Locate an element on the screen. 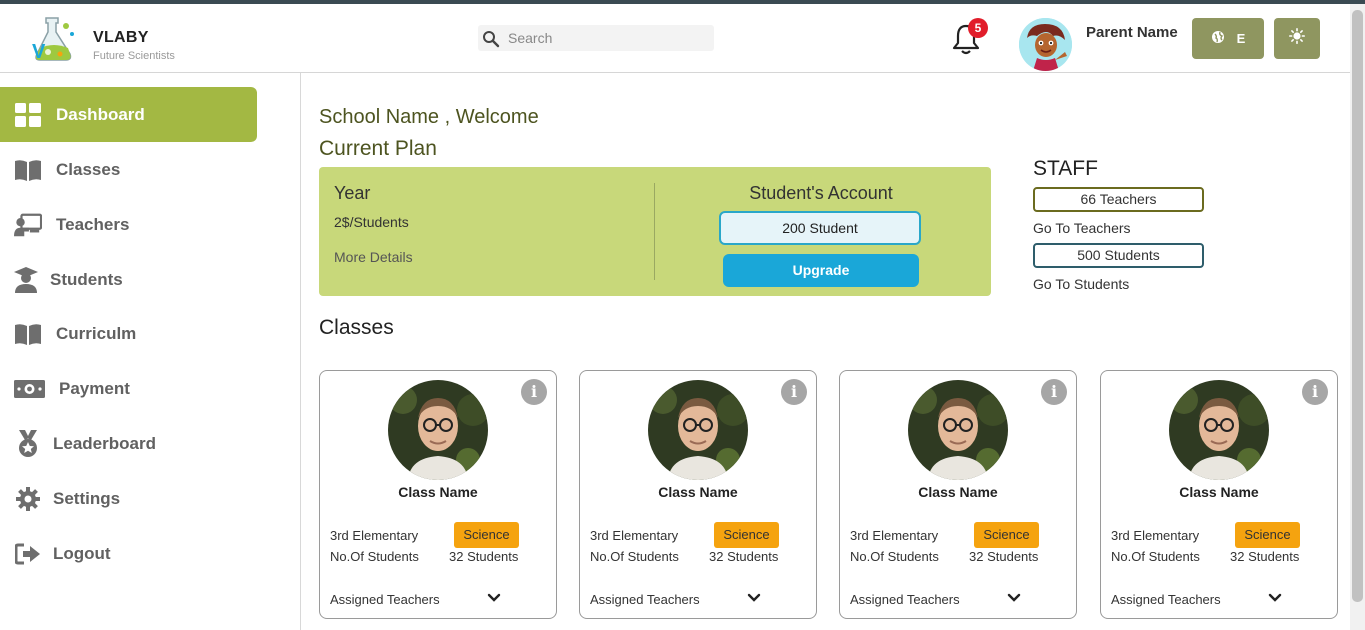  theme-toggle-button is located at coordinates (1297, 38).